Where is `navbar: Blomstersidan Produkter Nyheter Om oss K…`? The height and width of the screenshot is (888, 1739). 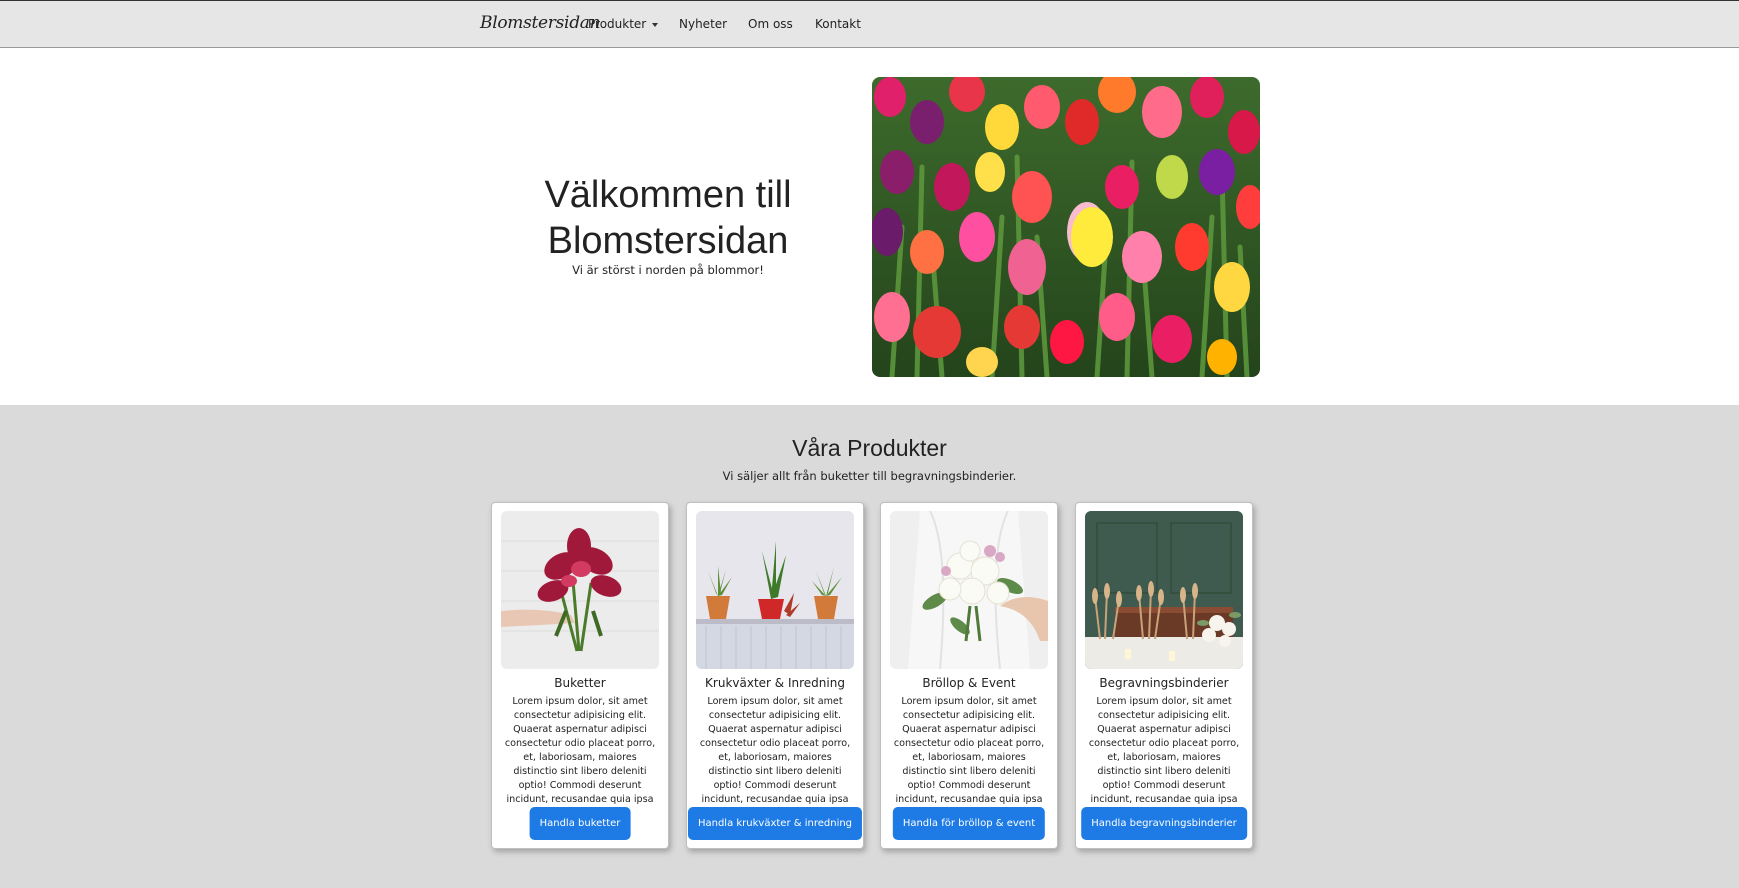
navbar: Blomstersidan Produkter Nyheter Om oss K… is located at coordinates (869, 24).